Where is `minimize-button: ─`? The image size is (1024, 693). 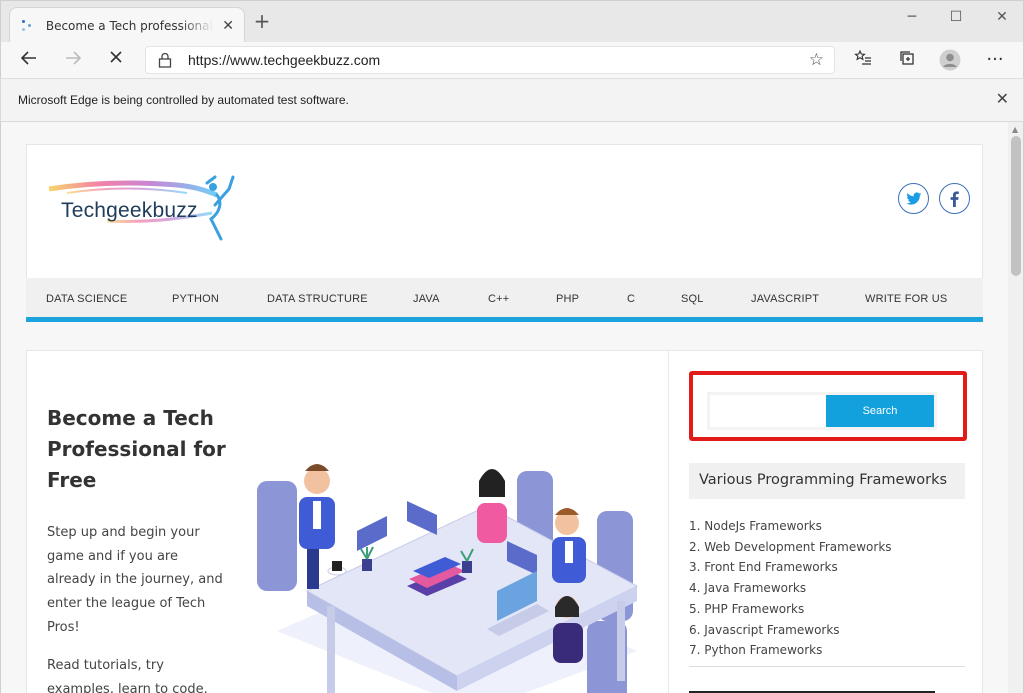
minimize-button: ─ is located at coordinates (912, 17).